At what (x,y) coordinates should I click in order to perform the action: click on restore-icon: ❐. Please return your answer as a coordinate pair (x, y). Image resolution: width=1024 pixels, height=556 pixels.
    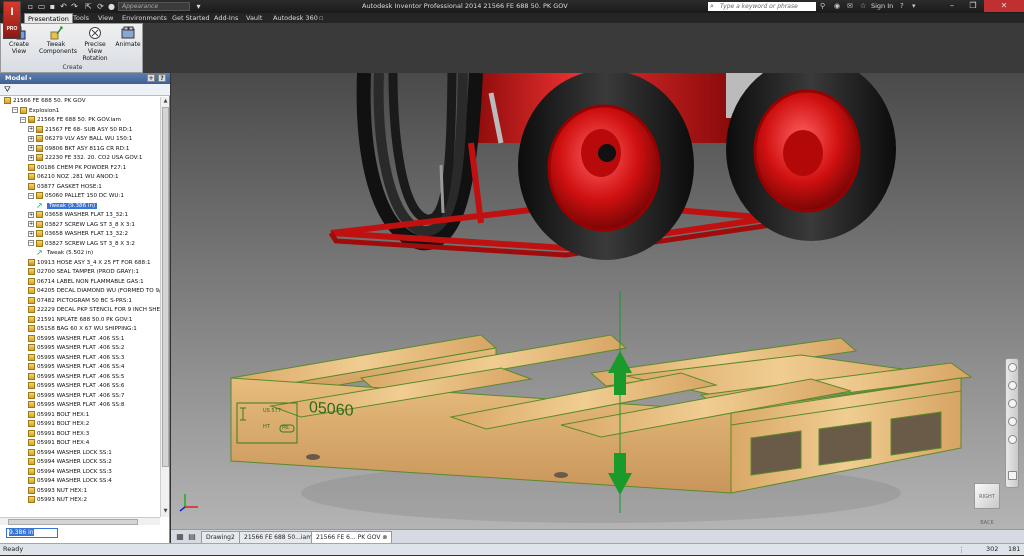
    Looking at the image, I should click on (973, 6).